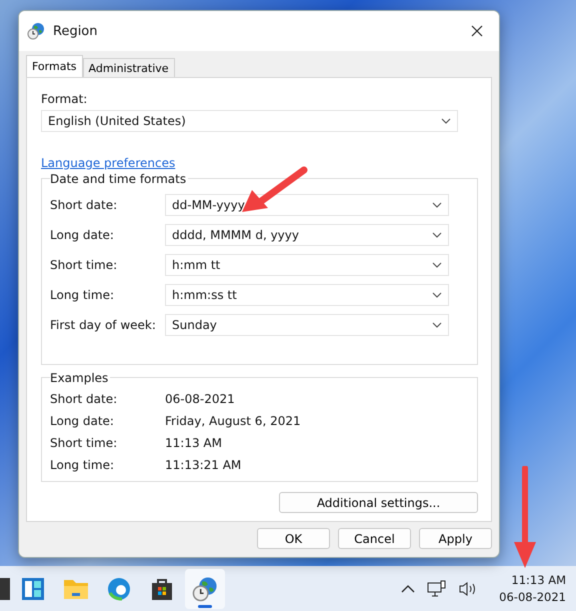 This screenshot has width=576, height=611. What do you see at coordinates (119, 179) in the screenshot?
I see `group-title: Date and time formats` at bounding box center [119, 179].